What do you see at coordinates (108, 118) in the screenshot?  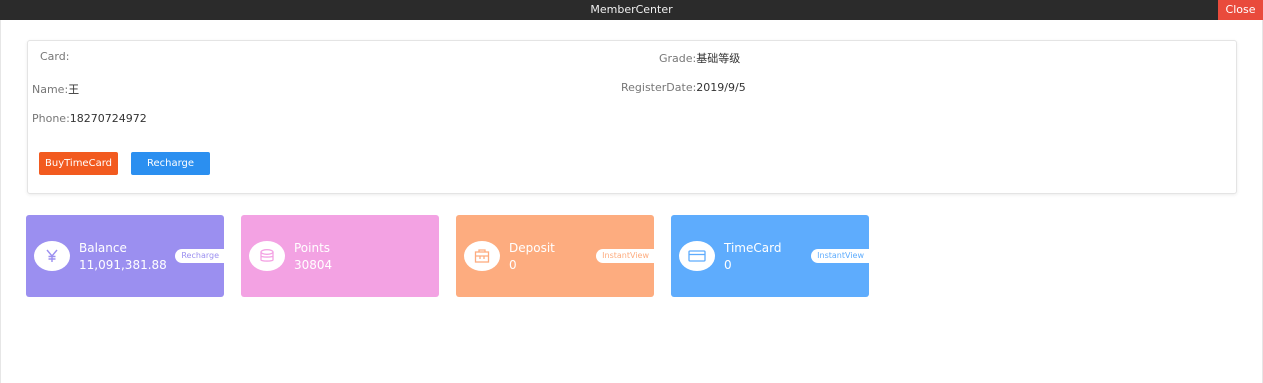 I see `phone-value: 18270724972` at bounding box center [108, 118].